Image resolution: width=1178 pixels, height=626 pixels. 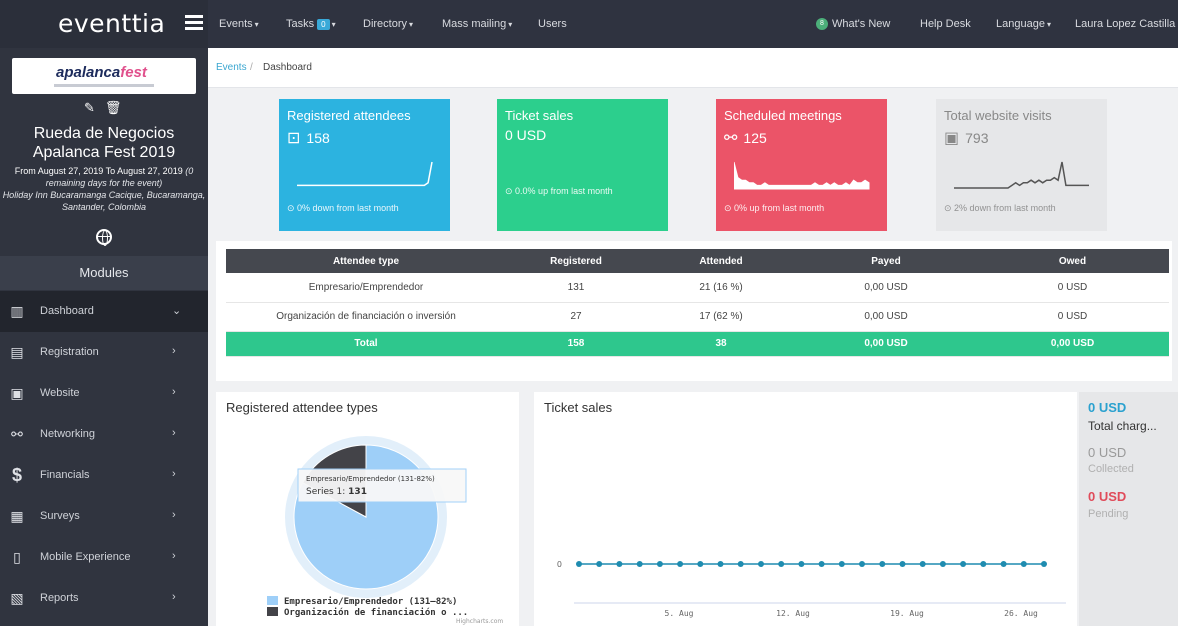 I want to click on dashboard-icon: ▥, so click(x=17, y=311).